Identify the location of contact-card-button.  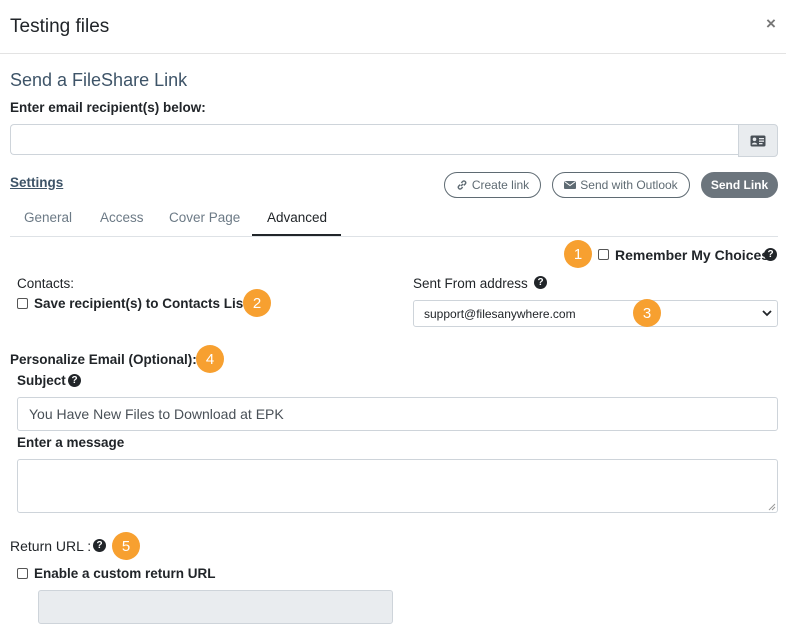
(758, 140).